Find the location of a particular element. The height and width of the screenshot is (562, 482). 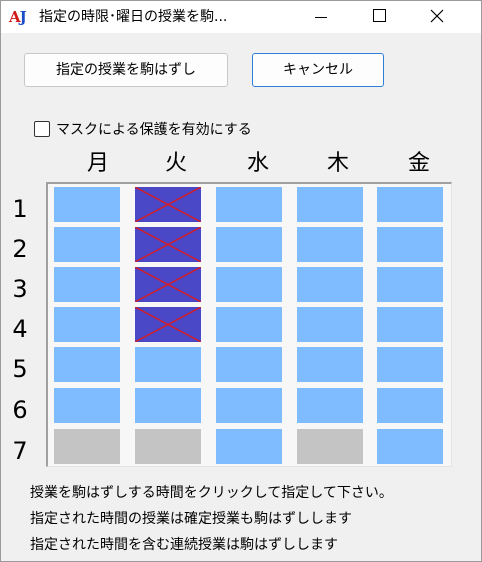

app-logo-icon: AJ is located at coordinates (18, 17).